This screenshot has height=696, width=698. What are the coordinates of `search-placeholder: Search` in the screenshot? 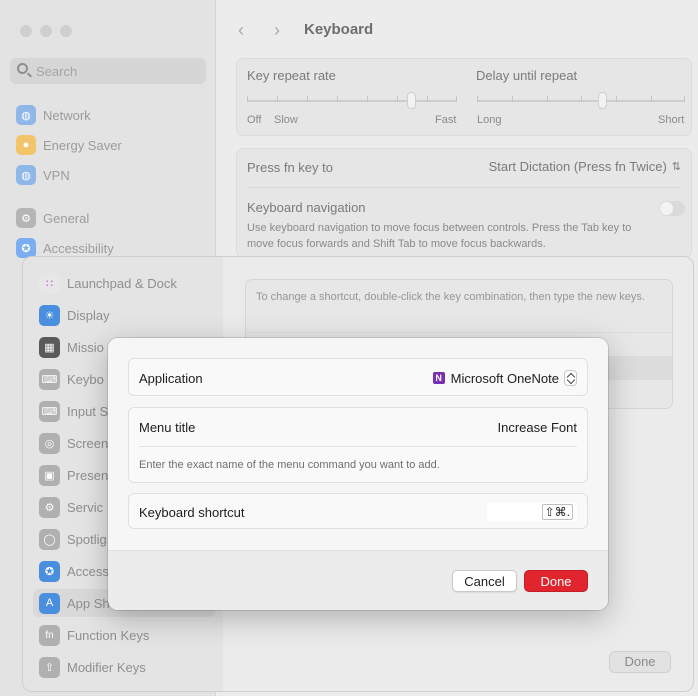 It's located at (57, 71).